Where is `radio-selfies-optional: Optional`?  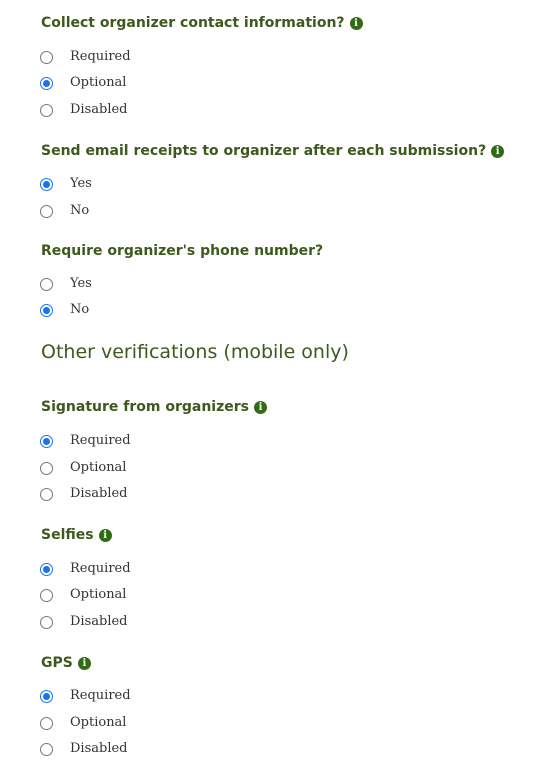
radio-selfies-optional: Optional is located at coordinates (83, 595).